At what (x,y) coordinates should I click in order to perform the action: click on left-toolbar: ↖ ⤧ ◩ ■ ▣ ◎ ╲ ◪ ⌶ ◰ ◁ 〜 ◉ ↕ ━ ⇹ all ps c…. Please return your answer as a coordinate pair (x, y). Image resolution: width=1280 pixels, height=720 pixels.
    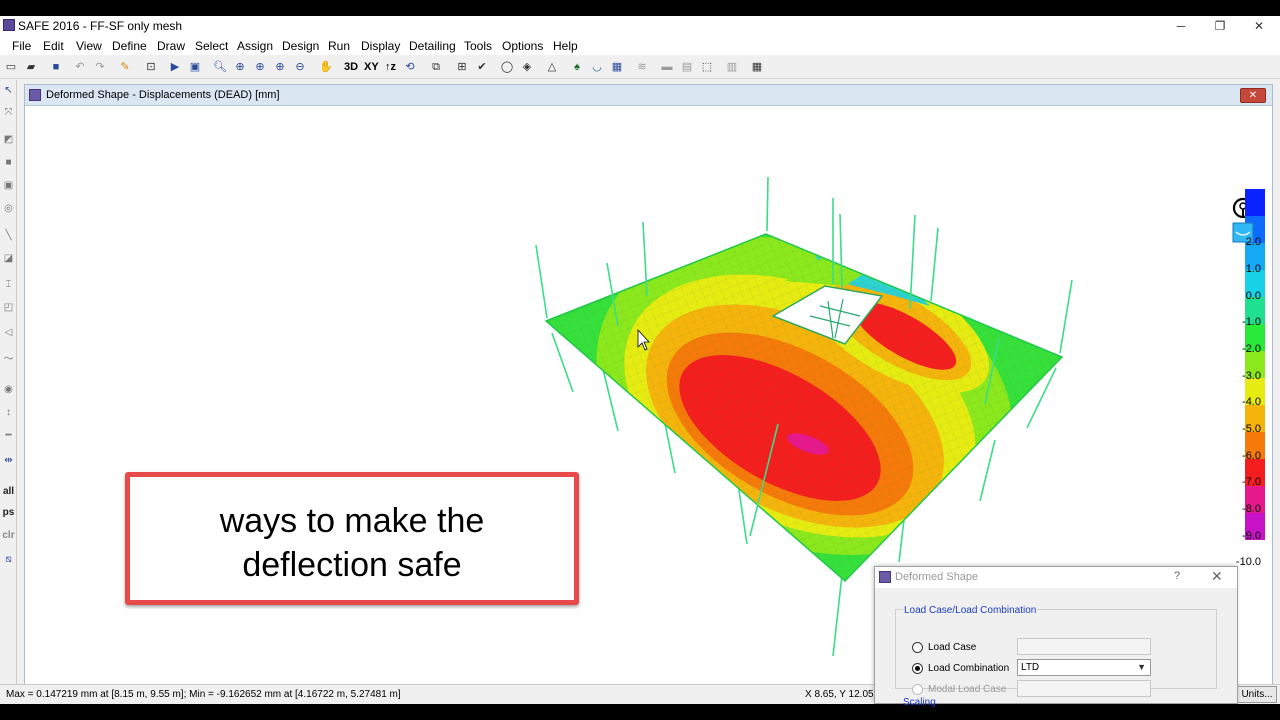
    Looking at the image, I should click on (8, 386).